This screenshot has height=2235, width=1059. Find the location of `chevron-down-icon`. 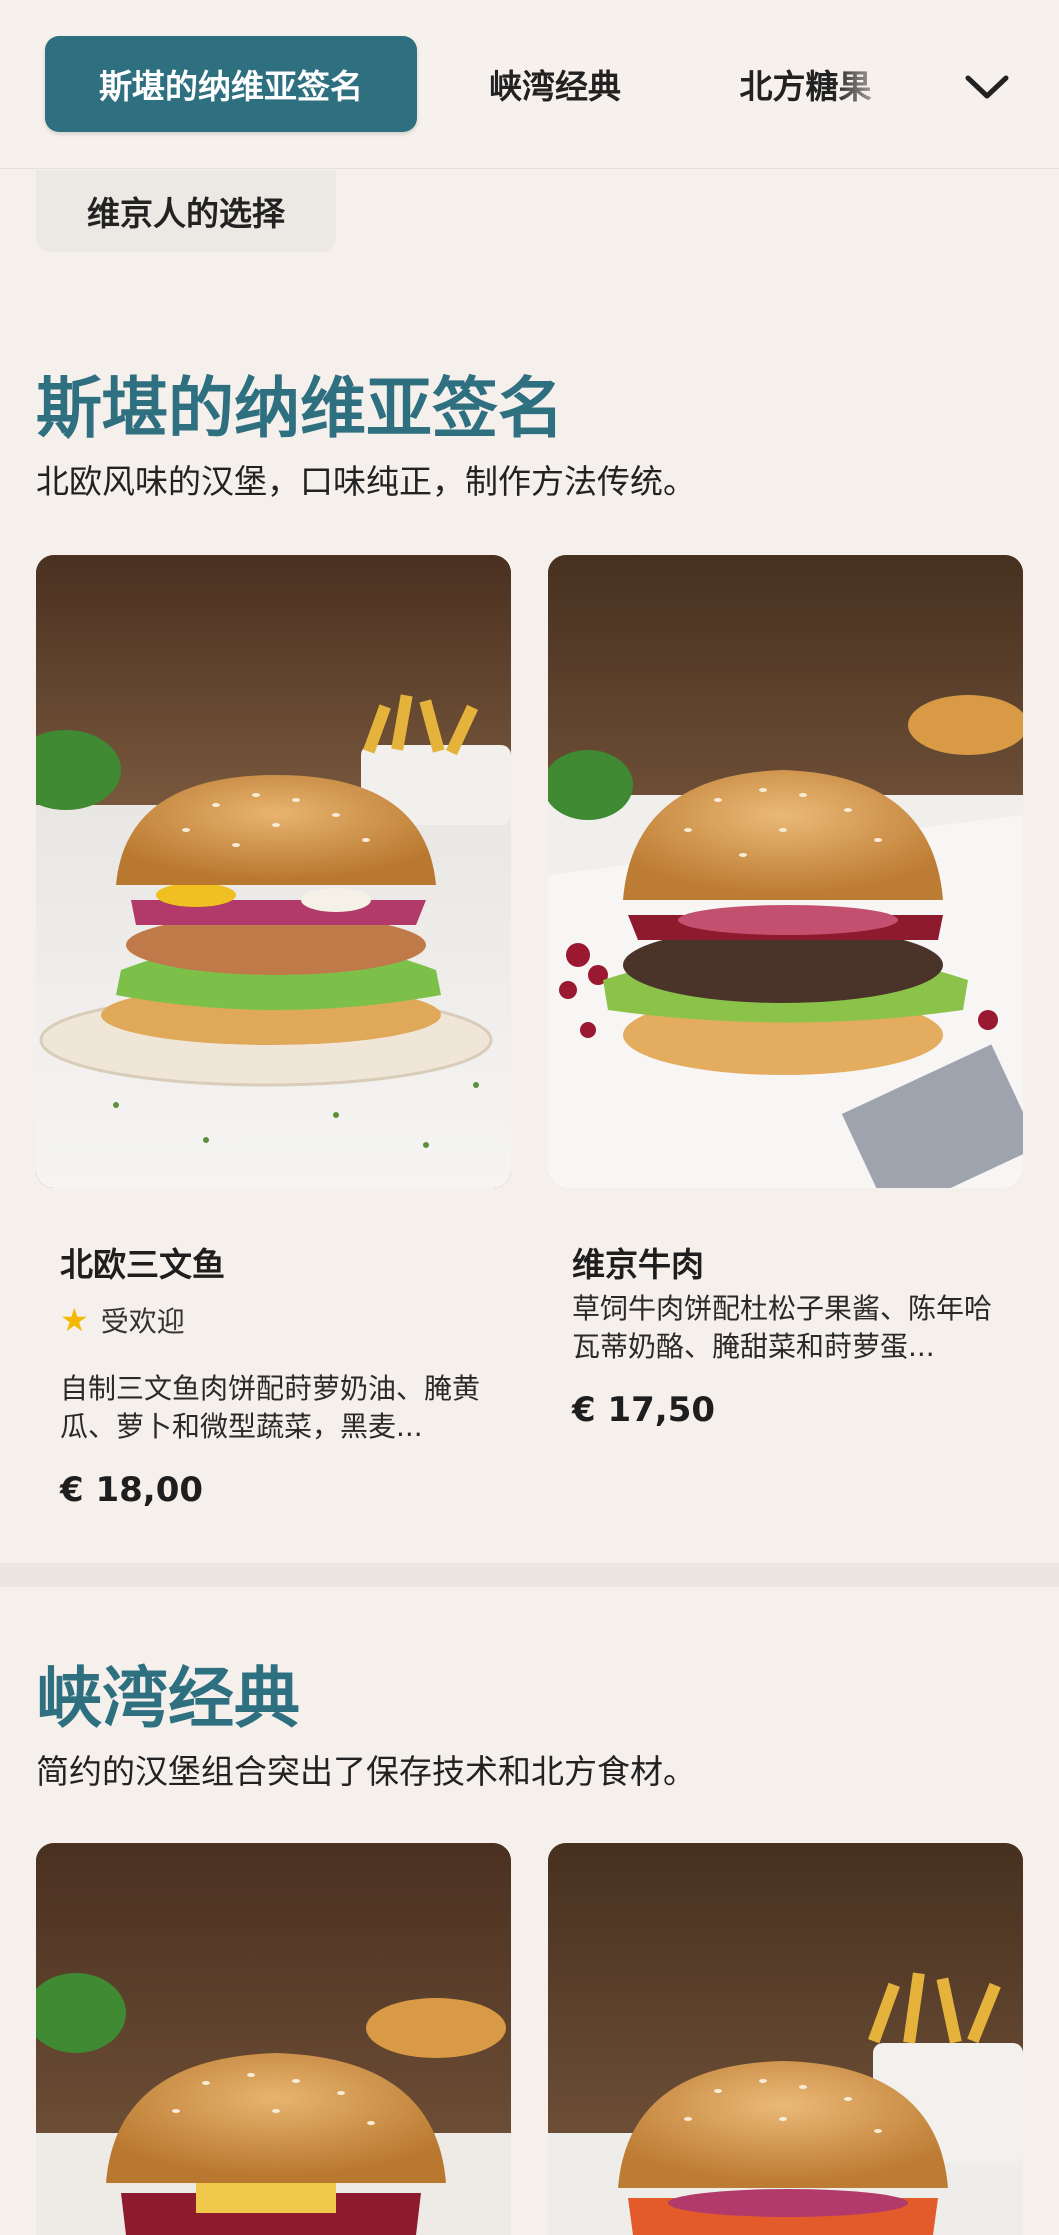

chevron-down-icon is located at coordinates (987, 87).